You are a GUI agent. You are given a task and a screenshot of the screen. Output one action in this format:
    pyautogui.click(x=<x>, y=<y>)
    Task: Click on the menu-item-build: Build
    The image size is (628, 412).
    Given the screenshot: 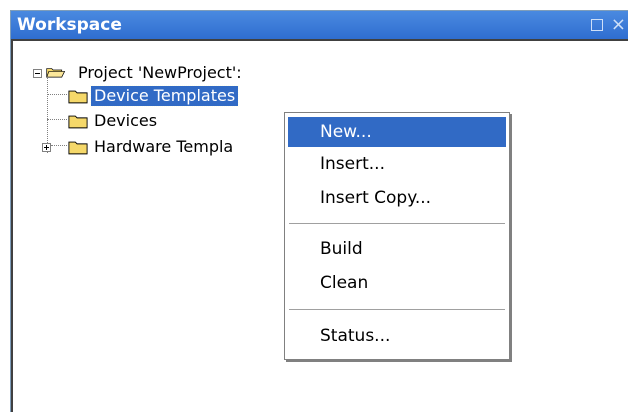 What is the action you would take?
    pyautogui.click(x=397, y=249)
    